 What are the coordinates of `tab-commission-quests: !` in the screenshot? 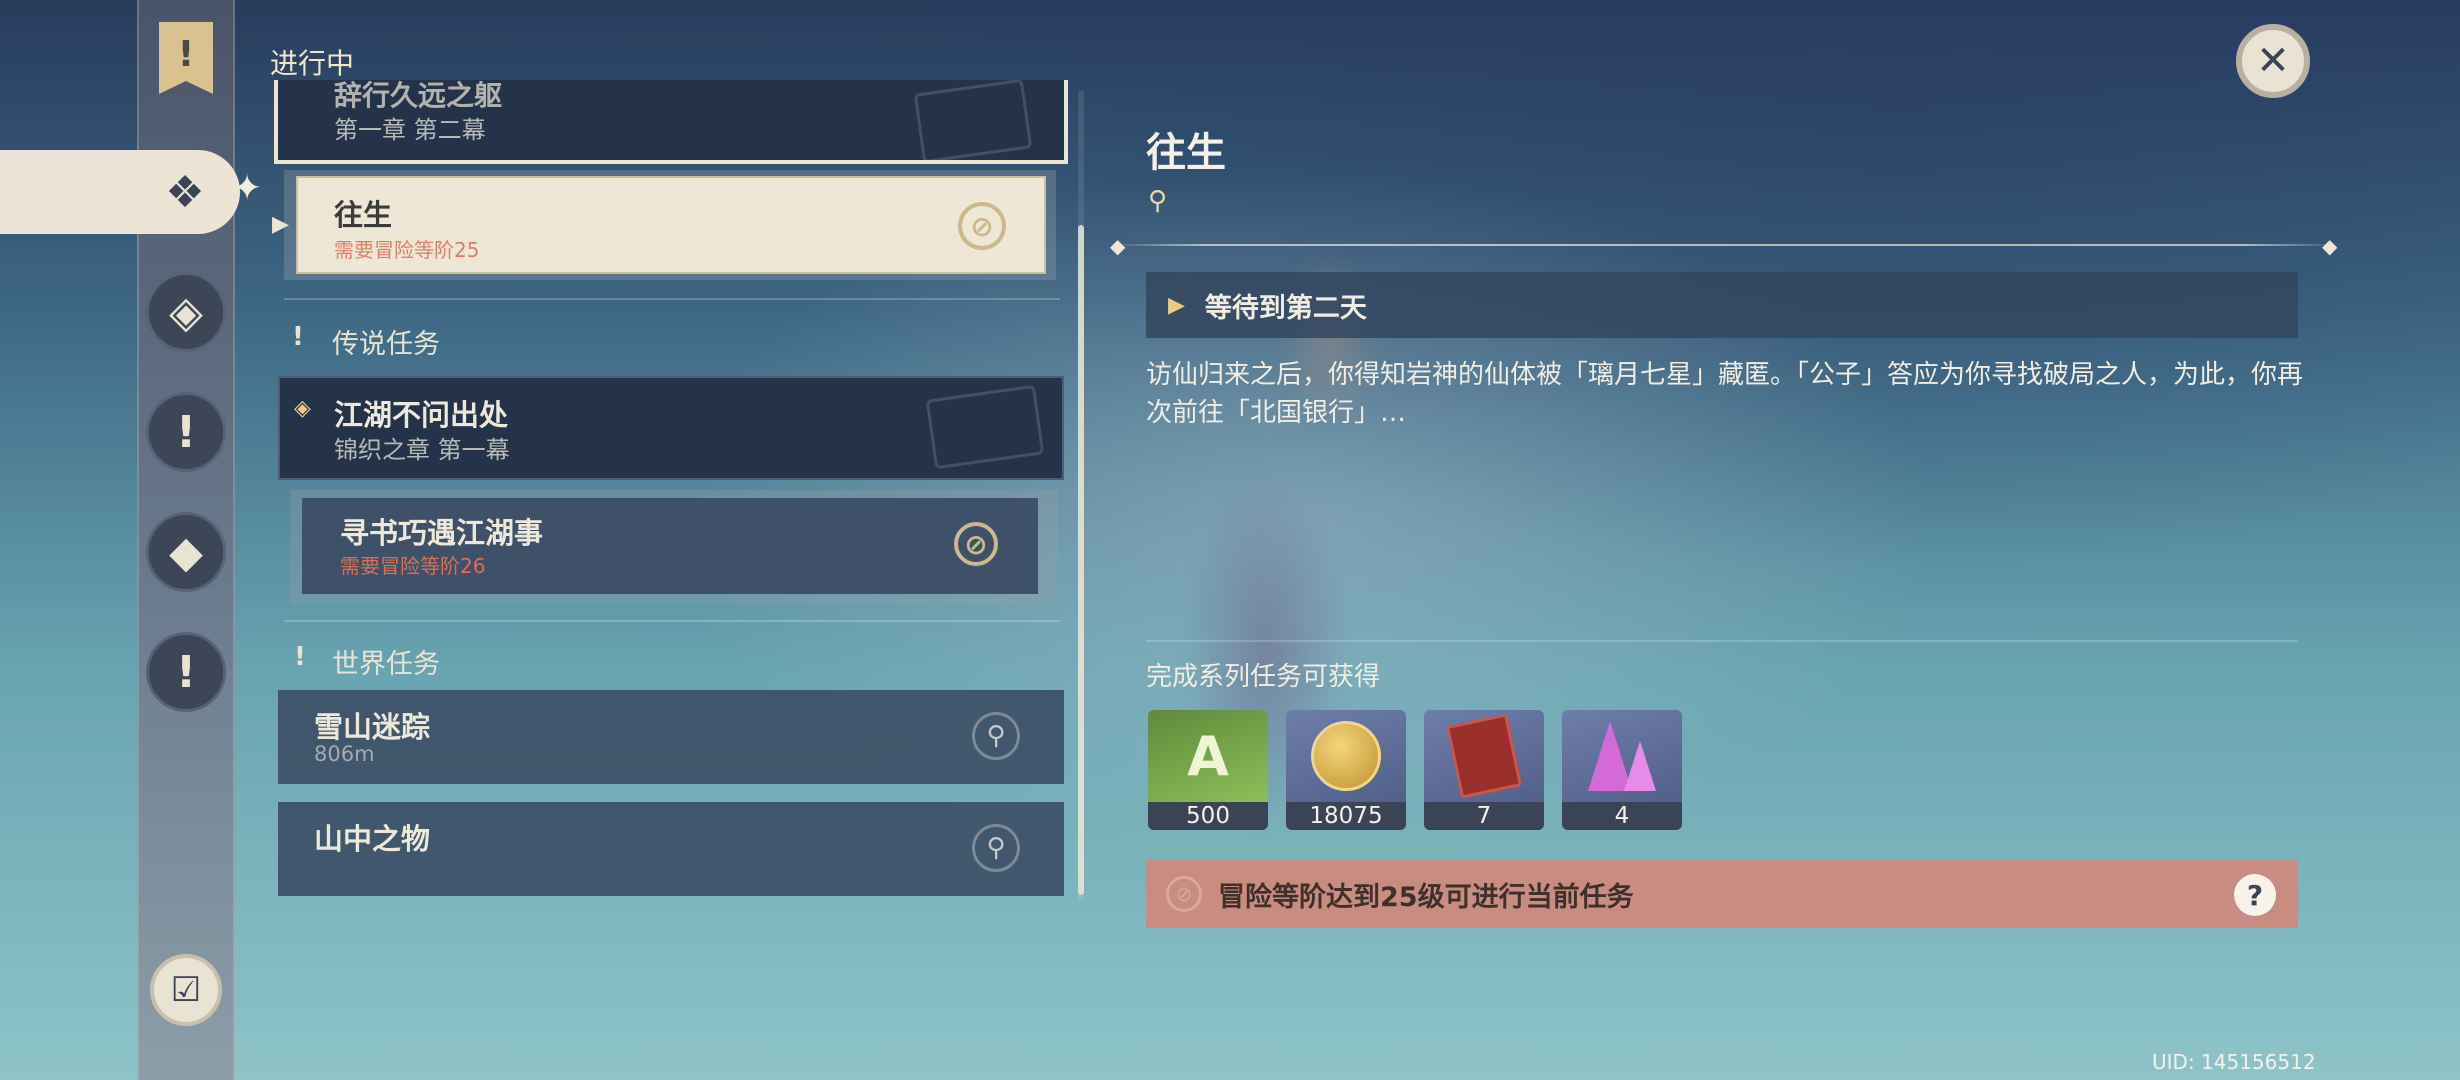 It's located at (186, 672).